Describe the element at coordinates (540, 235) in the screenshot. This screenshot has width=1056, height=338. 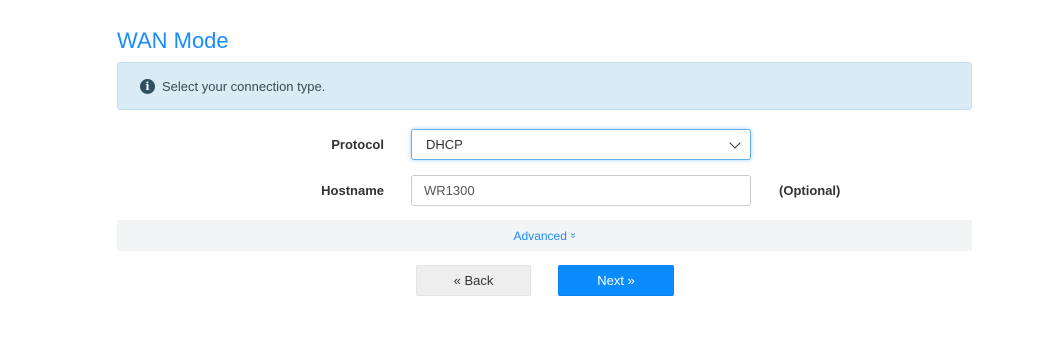
I see `advanced-label: Advanced` at that location.